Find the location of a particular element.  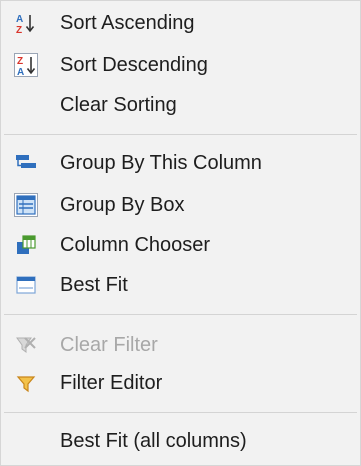

menu-item-best-fit-all-columns: Best Fit (all columns) is located at coordinates (180, 441).